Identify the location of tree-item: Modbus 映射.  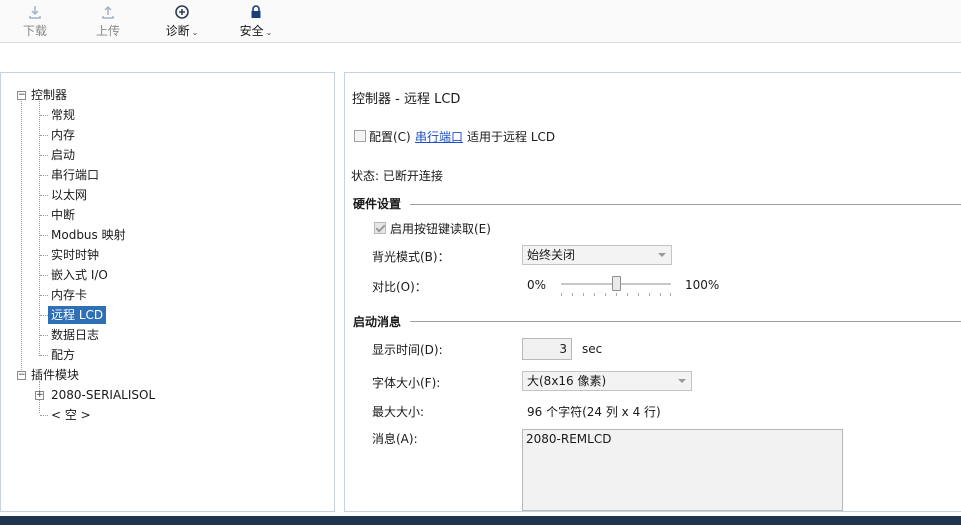
(88, 235).